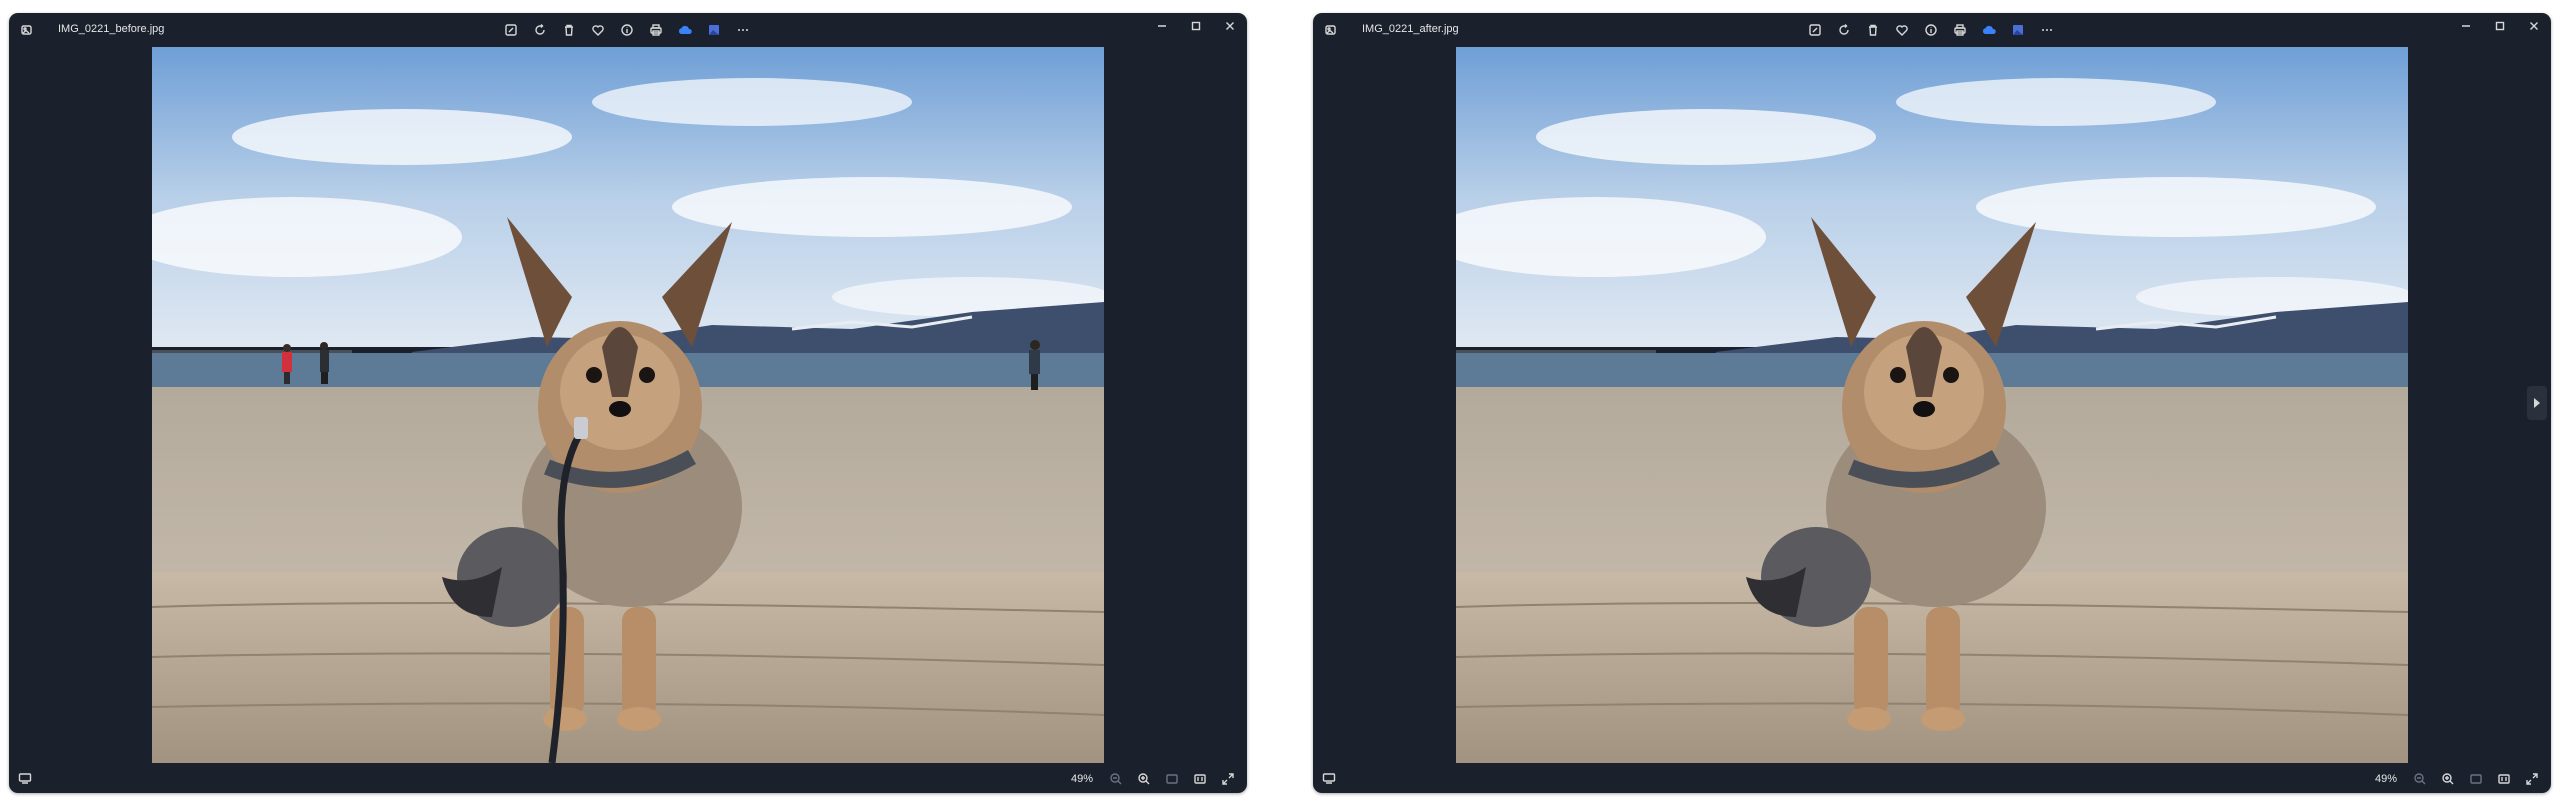 The height and width of the screenshot is (811, 2560). I want to click on title-bar: IMG_0221_before.jpg, so click(628, 30).